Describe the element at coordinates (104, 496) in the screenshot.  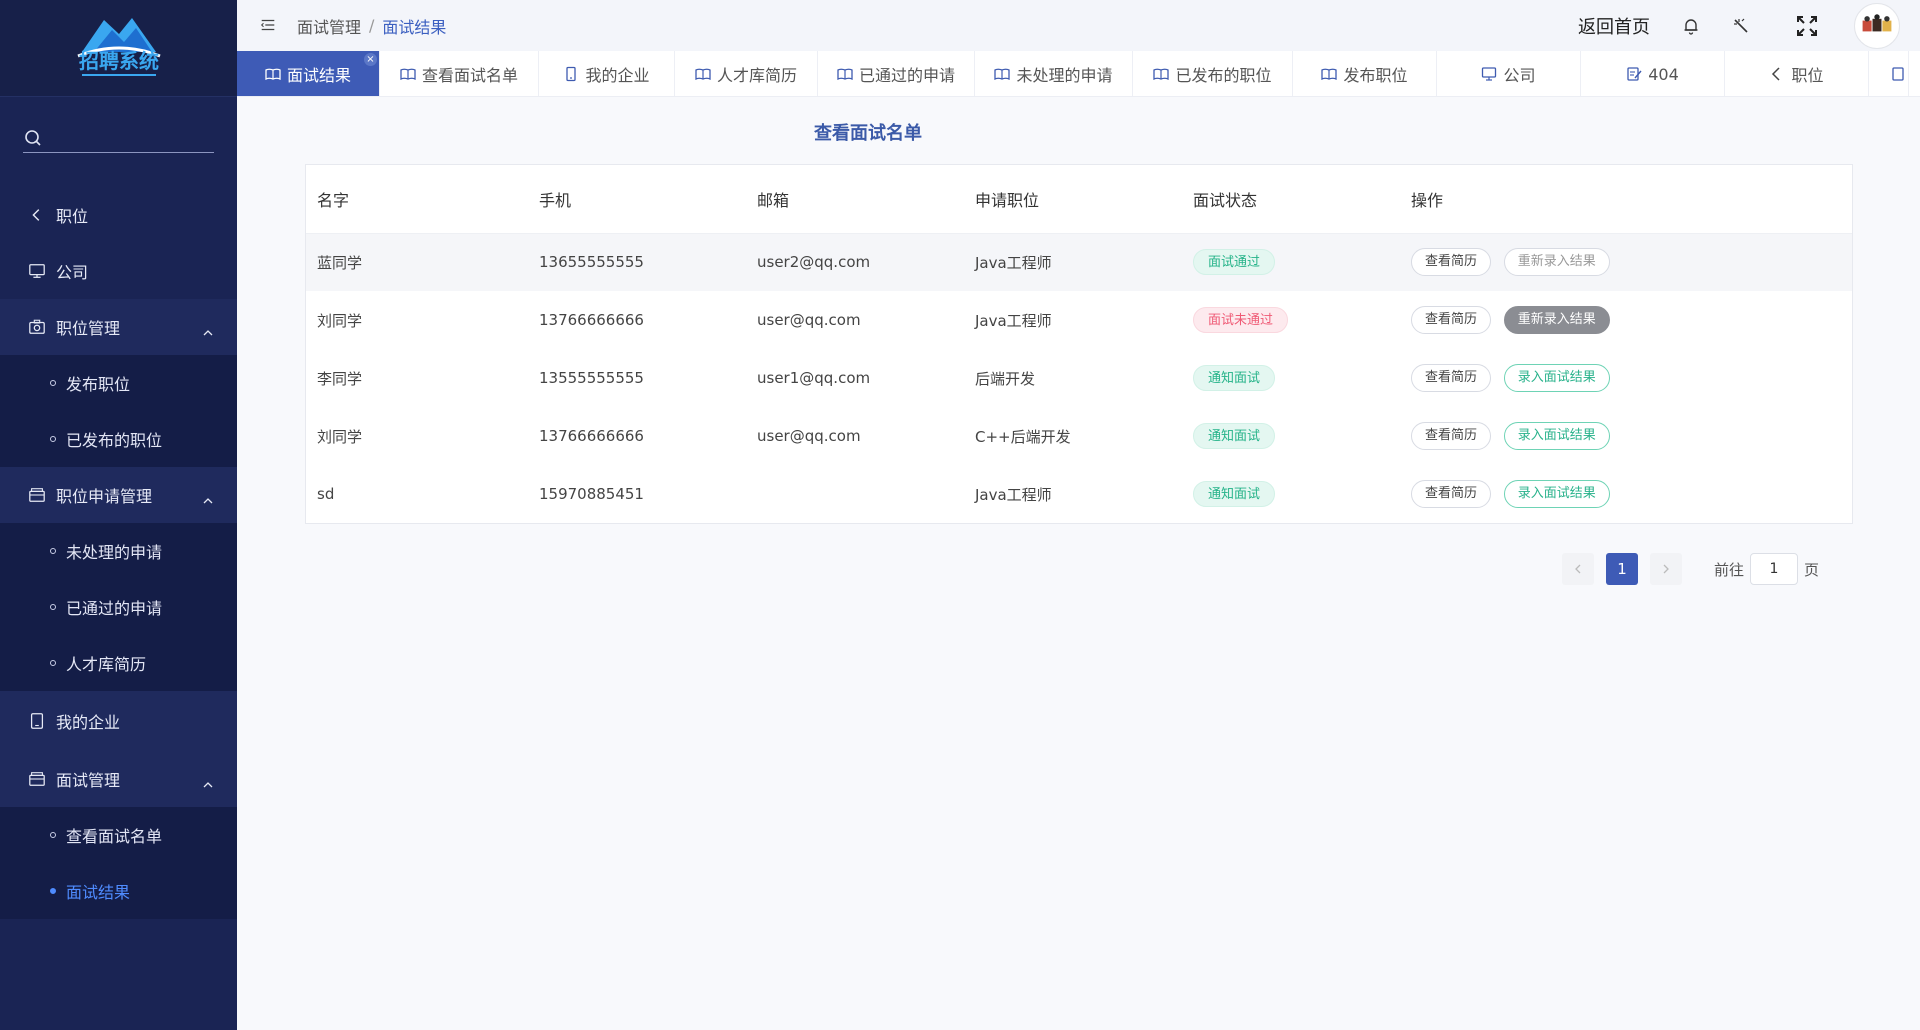
I see `sidebar-item-label: 职位申请管理` at that location.